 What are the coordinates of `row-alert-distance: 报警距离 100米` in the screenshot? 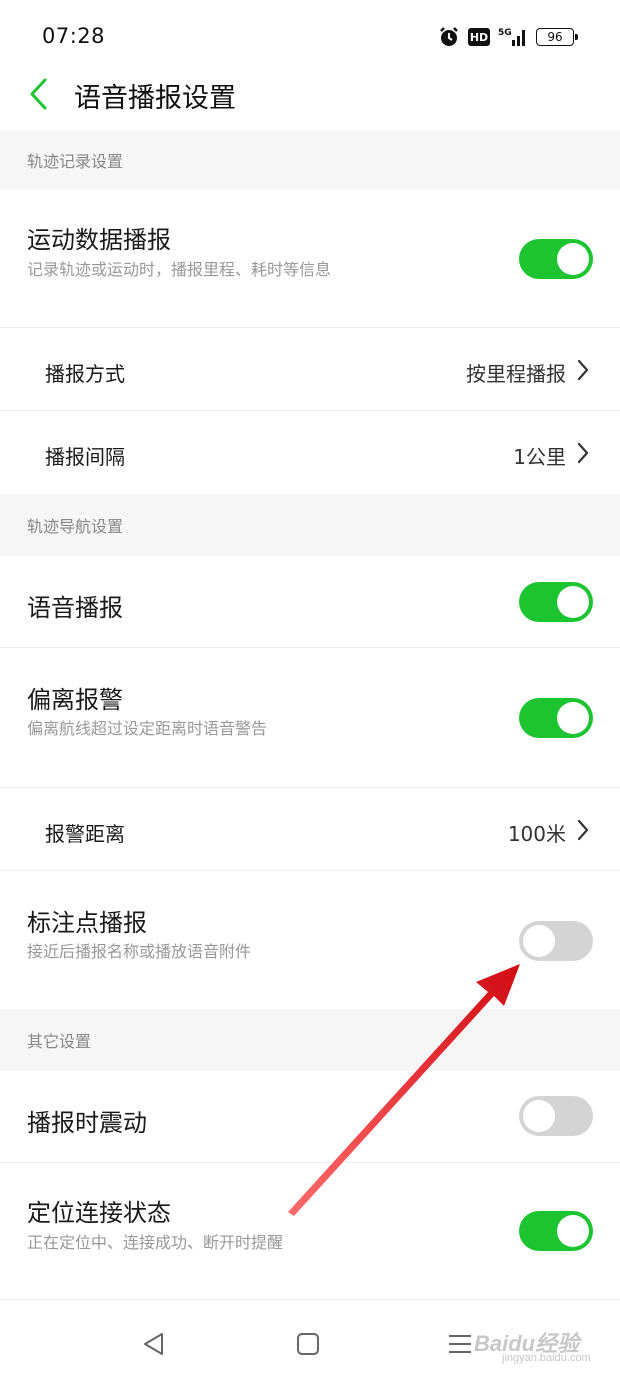 It's located at (310, 829).